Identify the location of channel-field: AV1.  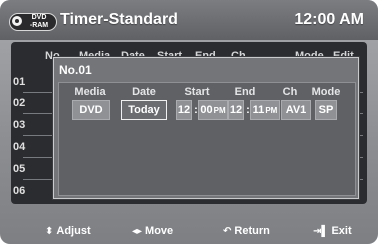
(296, 110).